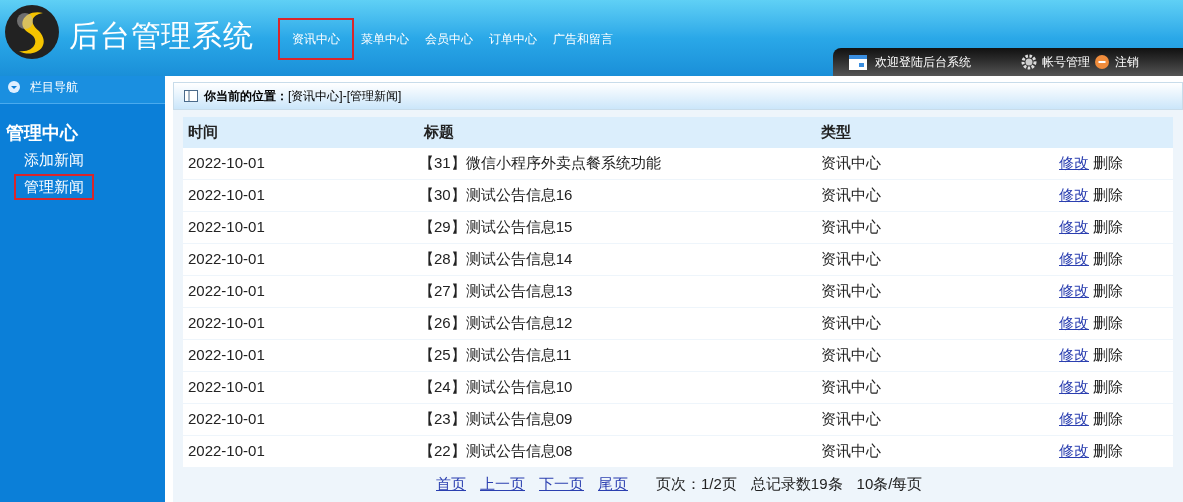  What do you see at coordinates (923, 62) in the screenshot?
I see `welcome-text: 欢迎登陆后台系统` at bounding box center [923, 62].